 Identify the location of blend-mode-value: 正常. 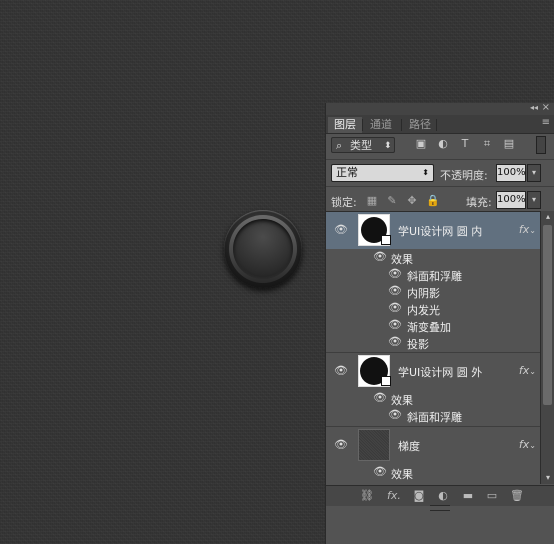
(347, 172).